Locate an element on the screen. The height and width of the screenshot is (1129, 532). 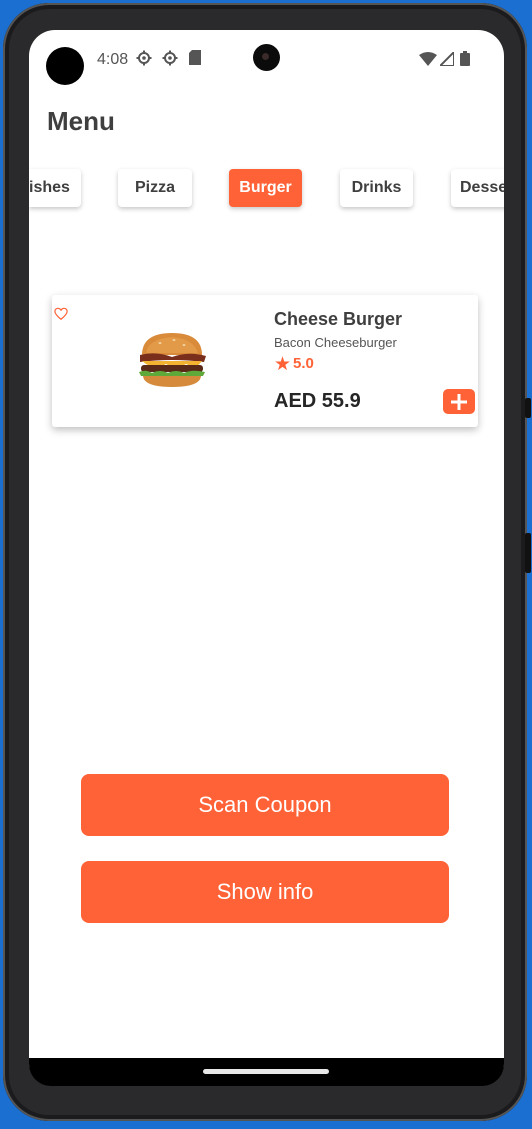
tab-desserts: Desse is located at coordinates (477, 188).